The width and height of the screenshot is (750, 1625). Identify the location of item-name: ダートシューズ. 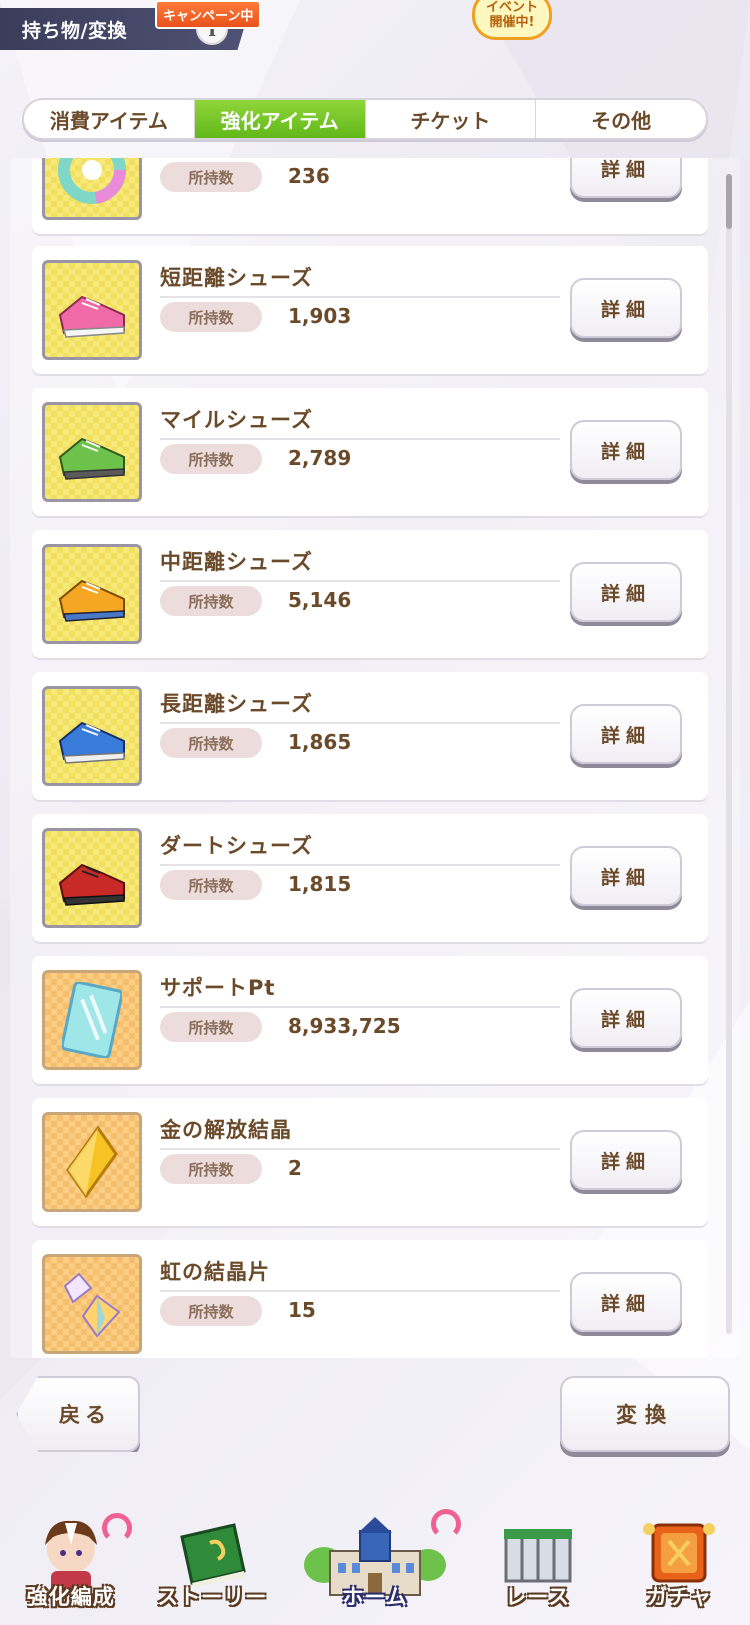
(236, 846).